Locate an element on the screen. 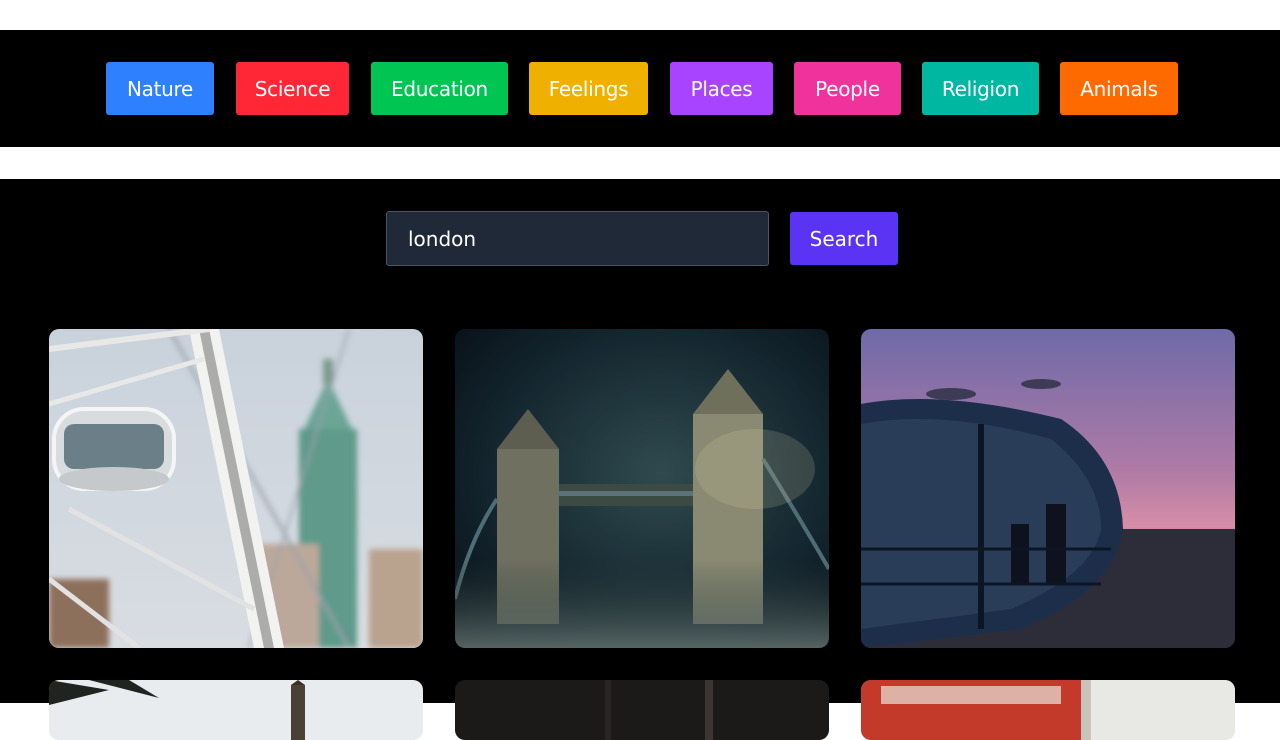 Image resolution: width=1280 pixels, height=740 pixels. category-button-places: Places is located at coordinates (721, 88).